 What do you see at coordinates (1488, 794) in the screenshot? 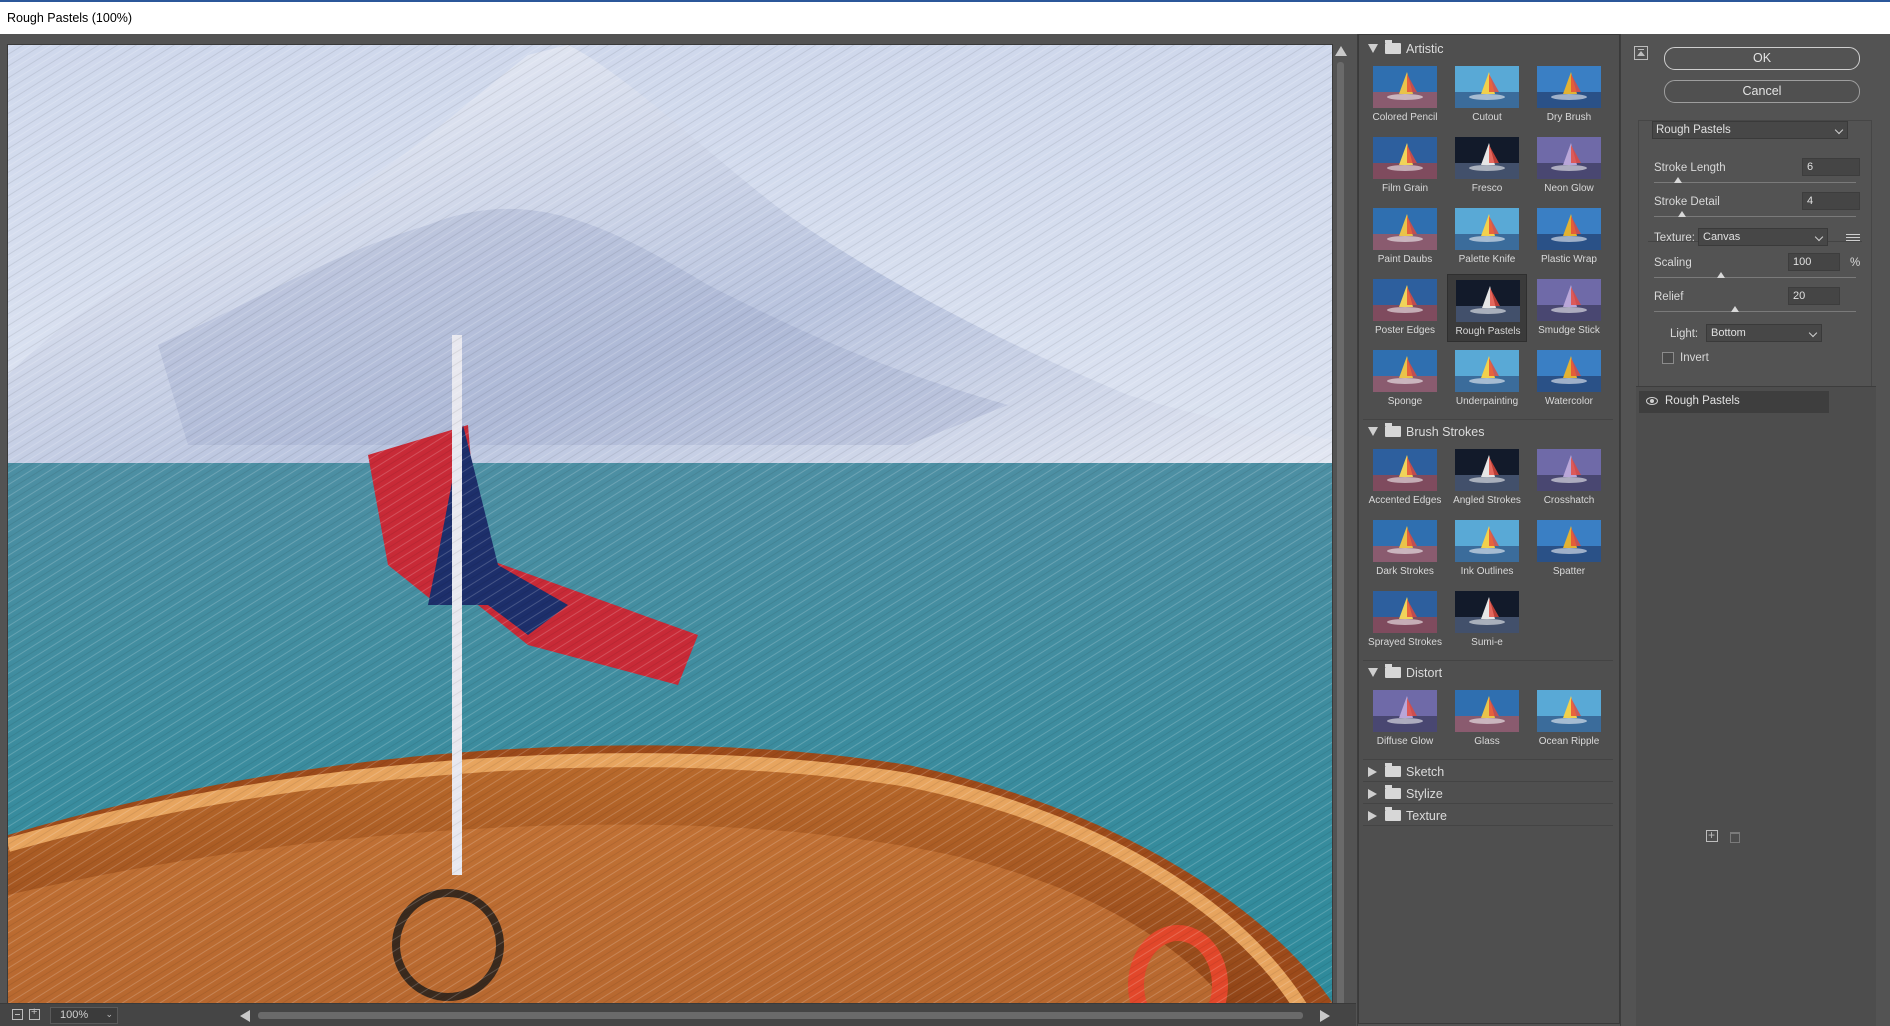
I see `category-stylize: Stylize` at bounding box center [1488, 794].